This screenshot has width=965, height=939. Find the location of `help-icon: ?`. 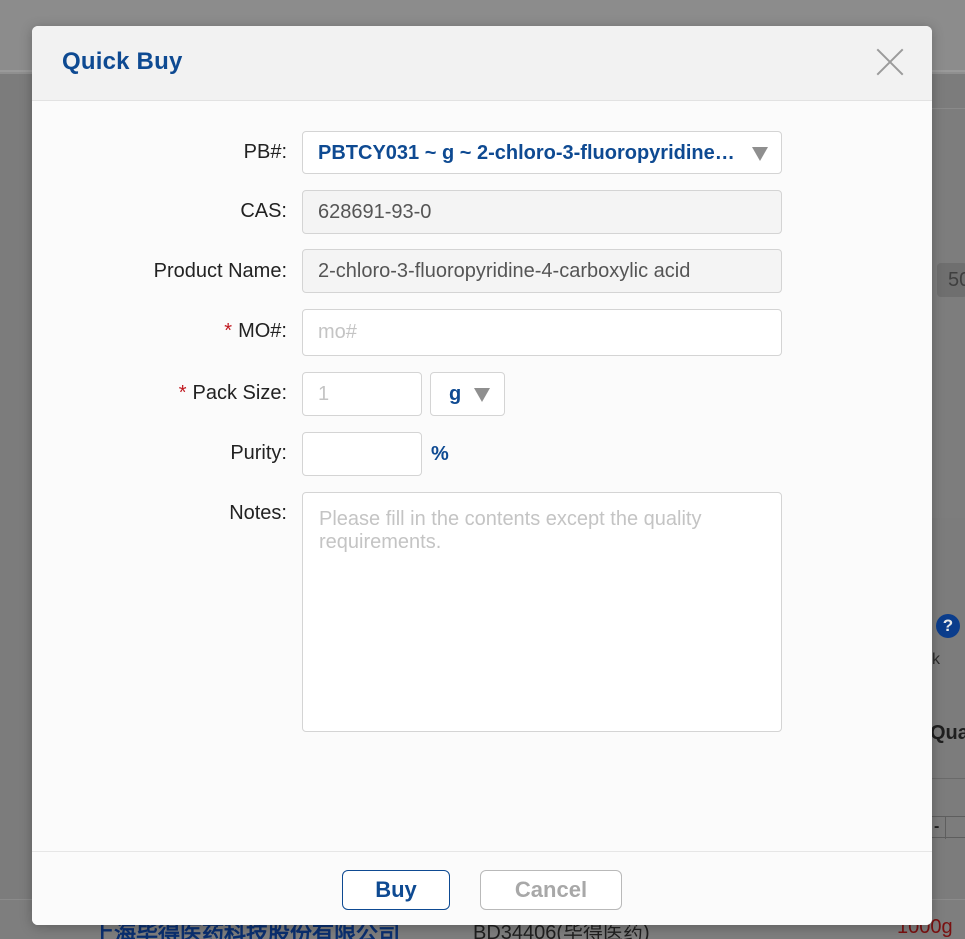

help-icon: ? is located at coordinates (948, 626).